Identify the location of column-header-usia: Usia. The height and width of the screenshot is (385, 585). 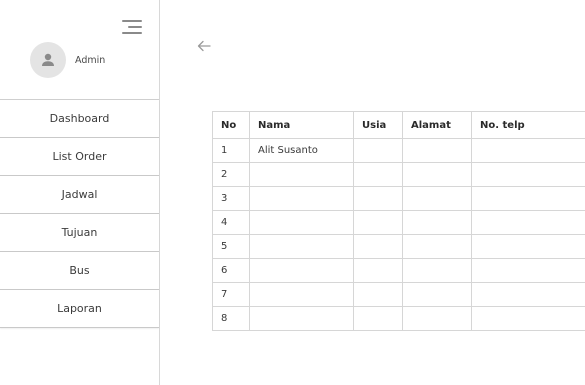
(378, 125).